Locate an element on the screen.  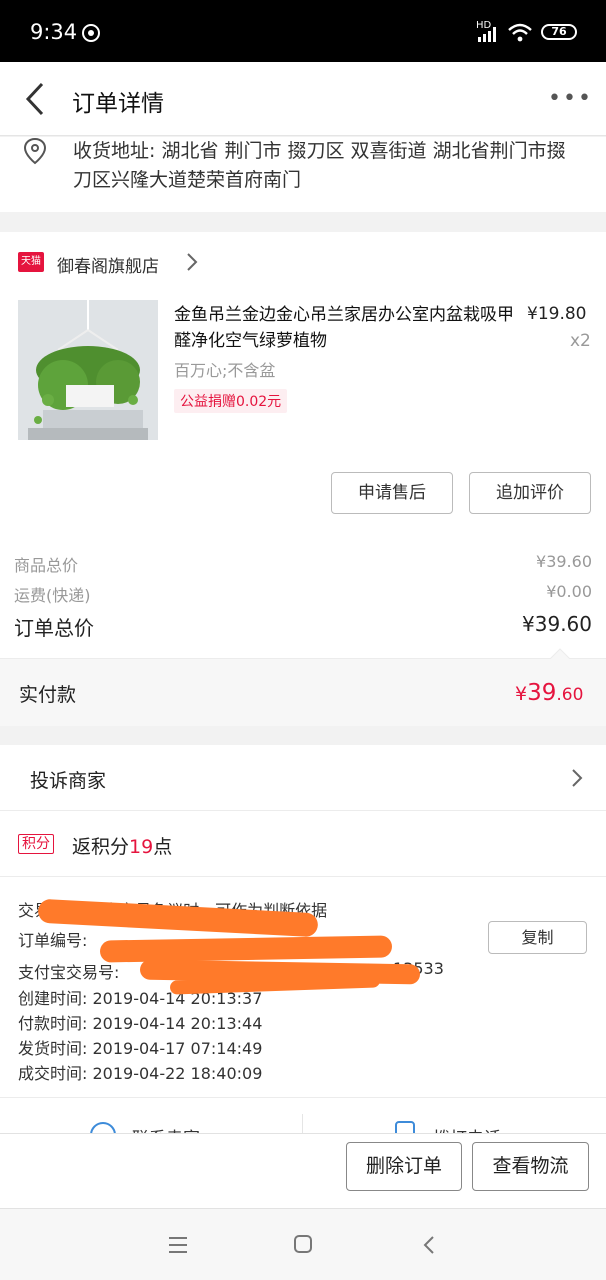
paid-time: 付款时间: 2019-04-14 20:13:44 is located at coordinates (140, 1023).